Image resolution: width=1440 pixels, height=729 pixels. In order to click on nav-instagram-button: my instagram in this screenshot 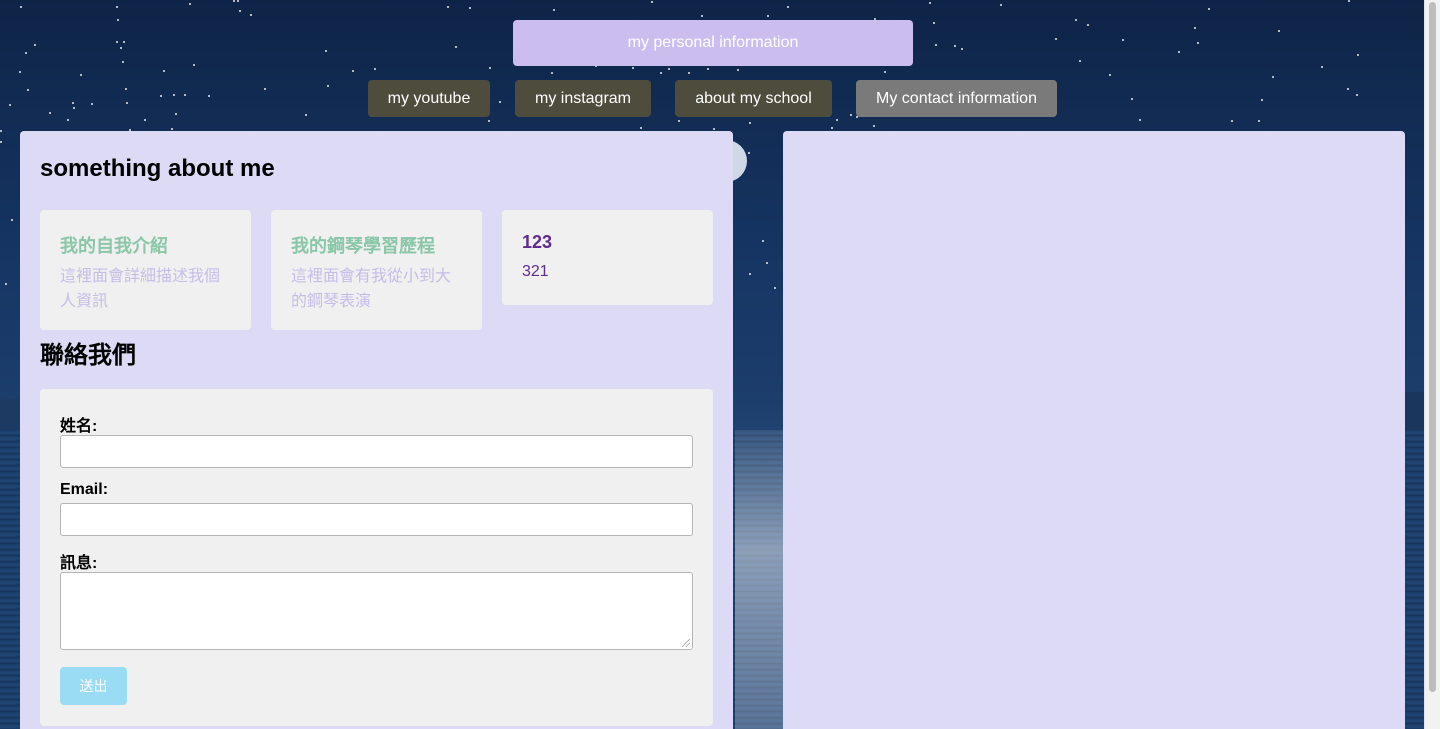, I will do `click(583, 98)`.